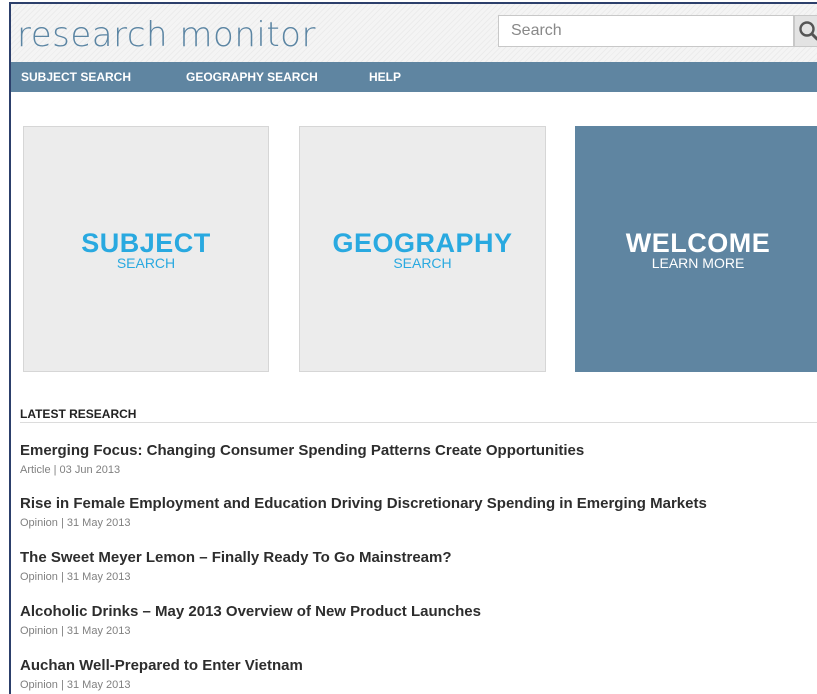 Image resolution: width=817 pixels, height=694 pixels. What do you see at coordinates (418, 422) in the screenshot?
I see `divider` at bounding box center [418, 422].